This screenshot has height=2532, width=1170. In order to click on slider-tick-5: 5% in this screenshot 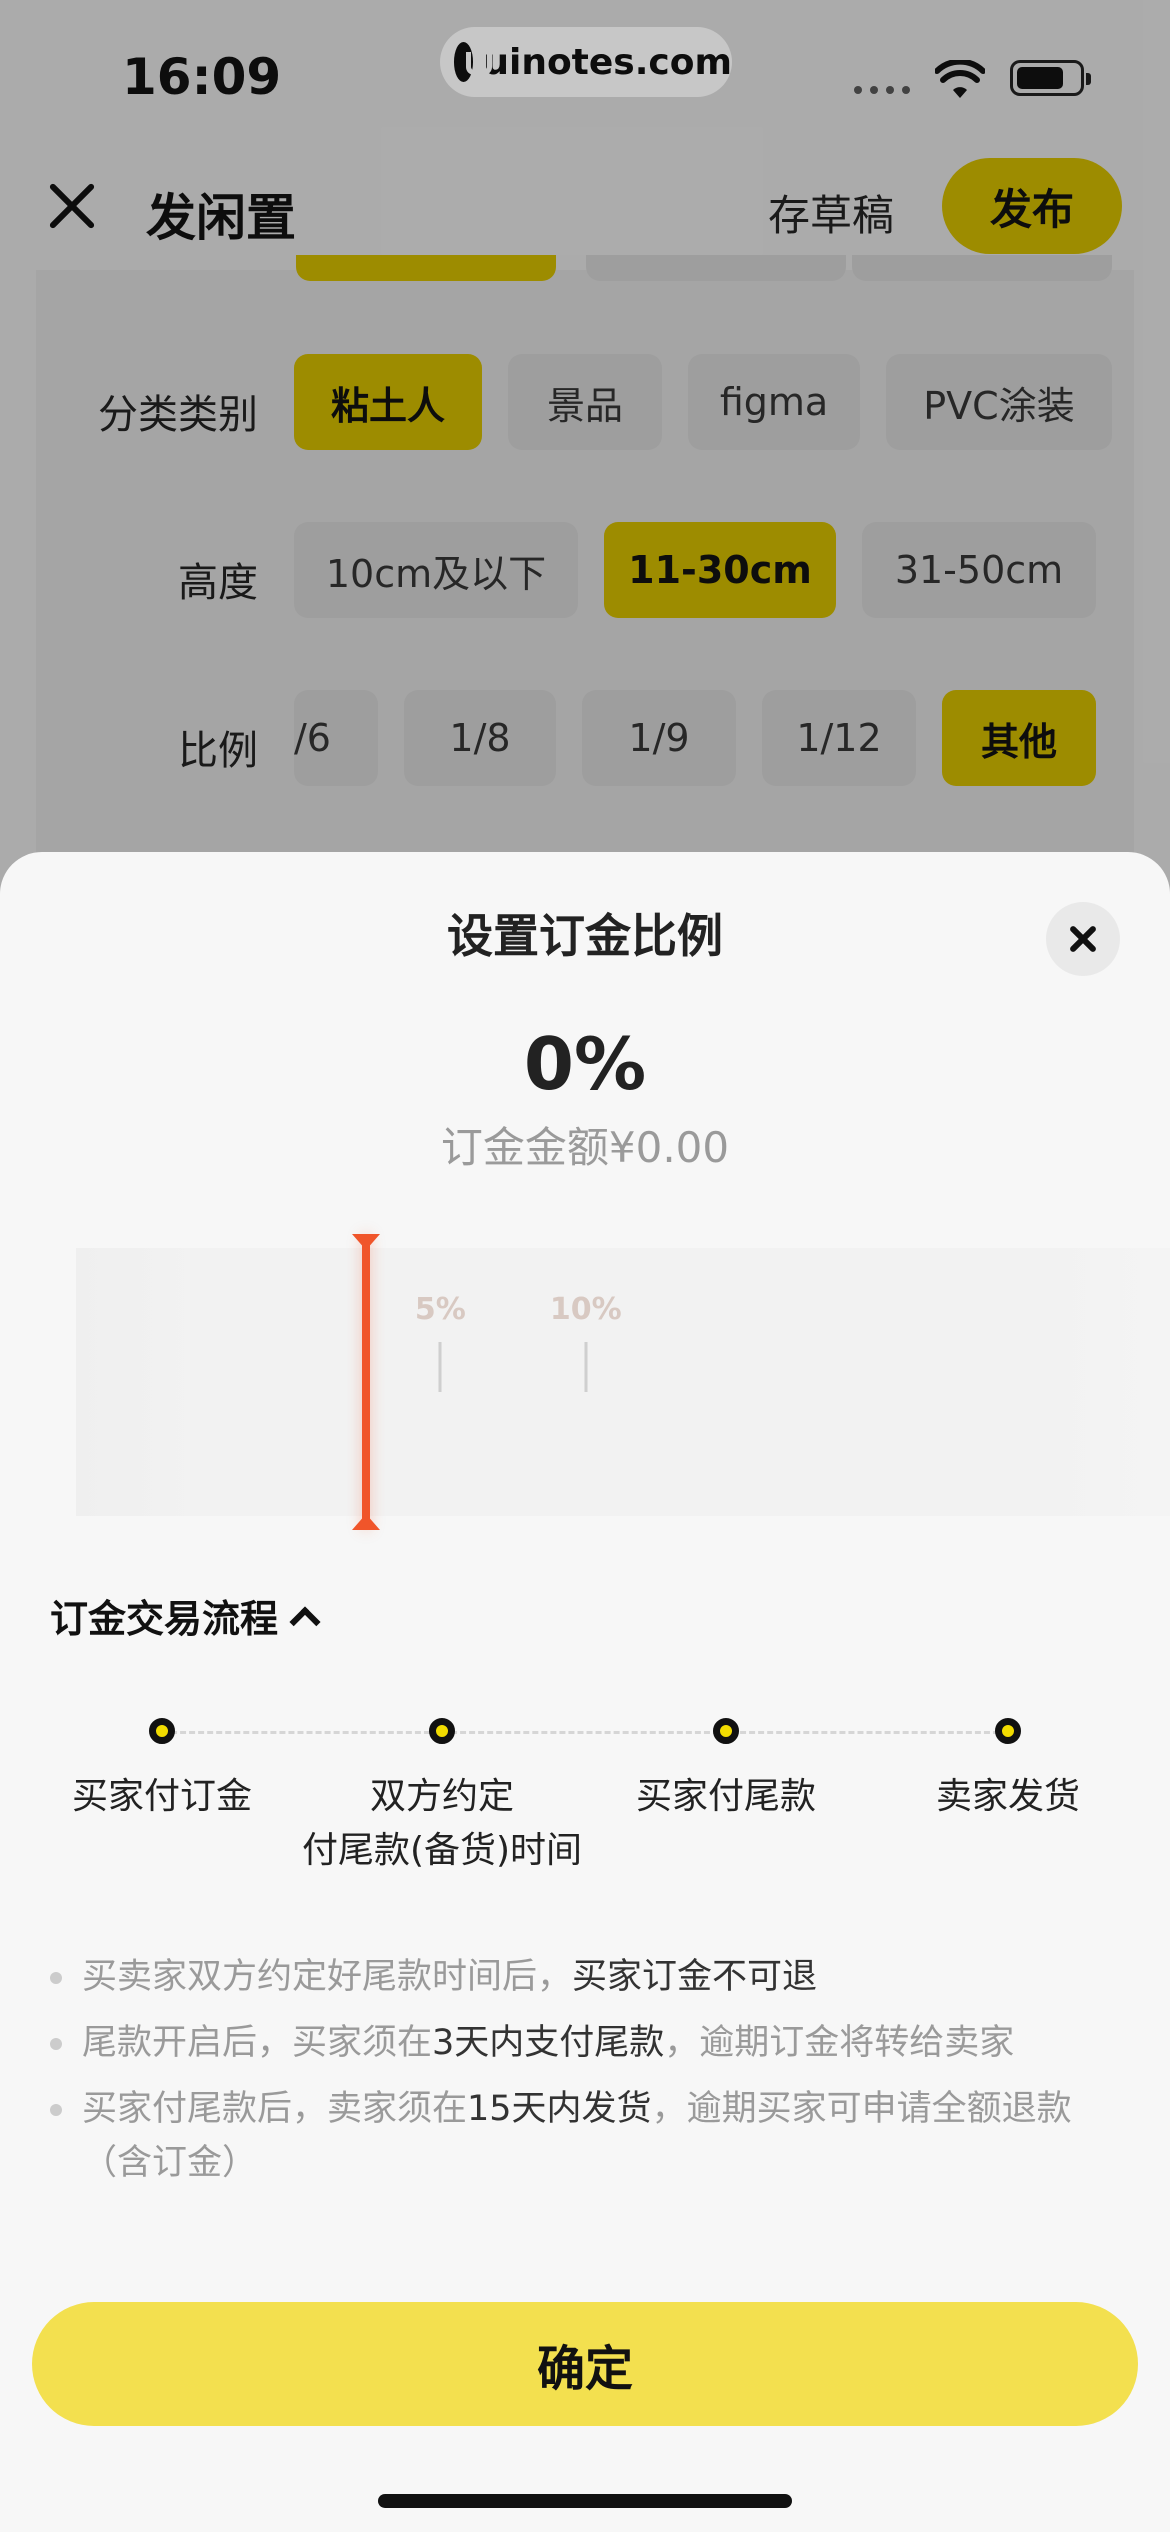, I will do `click(440, 1382)`.